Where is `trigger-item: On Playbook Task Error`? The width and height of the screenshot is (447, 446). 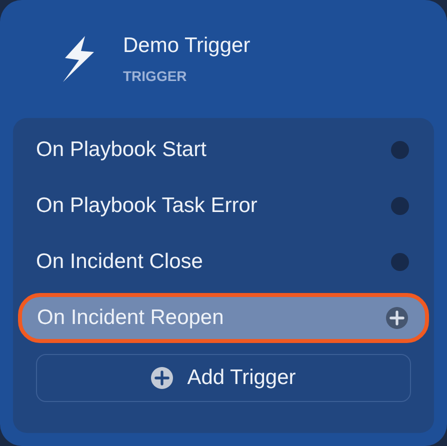 trigger-item: On Playbook Task Error is located at coordinates (223, 206).